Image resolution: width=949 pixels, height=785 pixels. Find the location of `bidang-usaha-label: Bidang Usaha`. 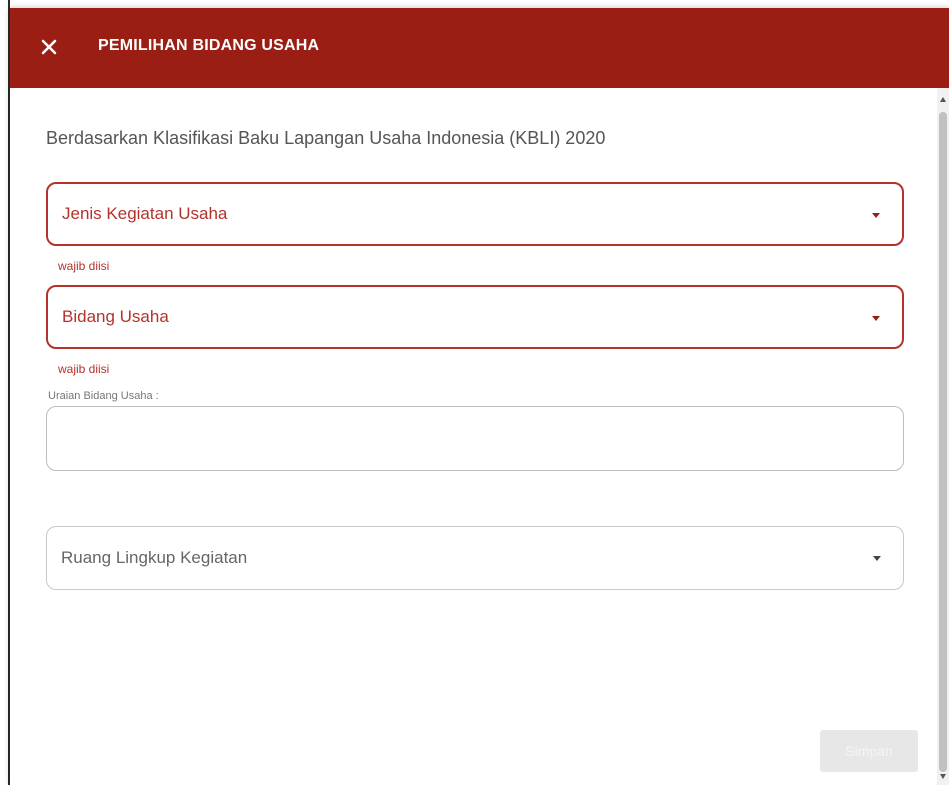

bidang-usaha-label: Bidang Usaha is located at coordinates (115, 316).